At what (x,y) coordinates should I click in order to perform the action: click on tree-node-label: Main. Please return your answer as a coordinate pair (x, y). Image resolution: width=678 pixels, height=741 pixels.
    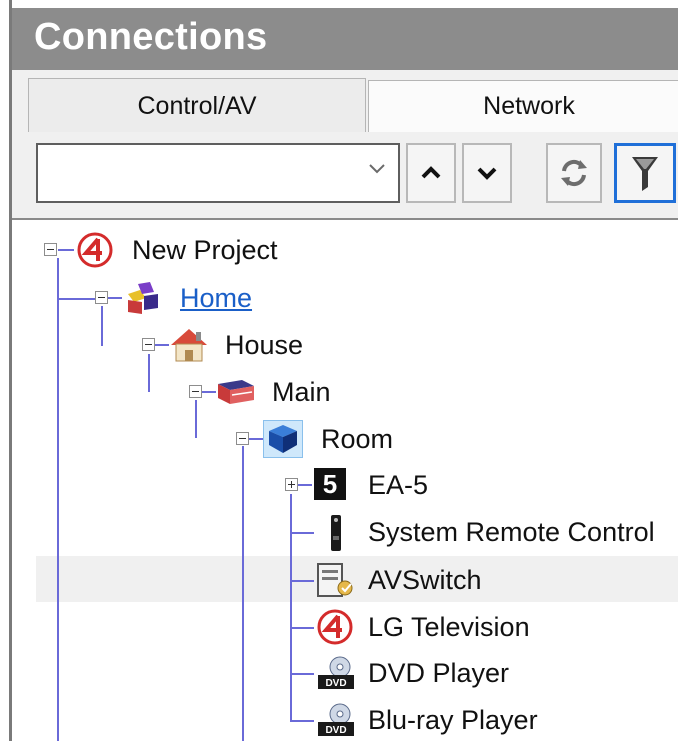
    Looking at the image, I should click on (301, 391).